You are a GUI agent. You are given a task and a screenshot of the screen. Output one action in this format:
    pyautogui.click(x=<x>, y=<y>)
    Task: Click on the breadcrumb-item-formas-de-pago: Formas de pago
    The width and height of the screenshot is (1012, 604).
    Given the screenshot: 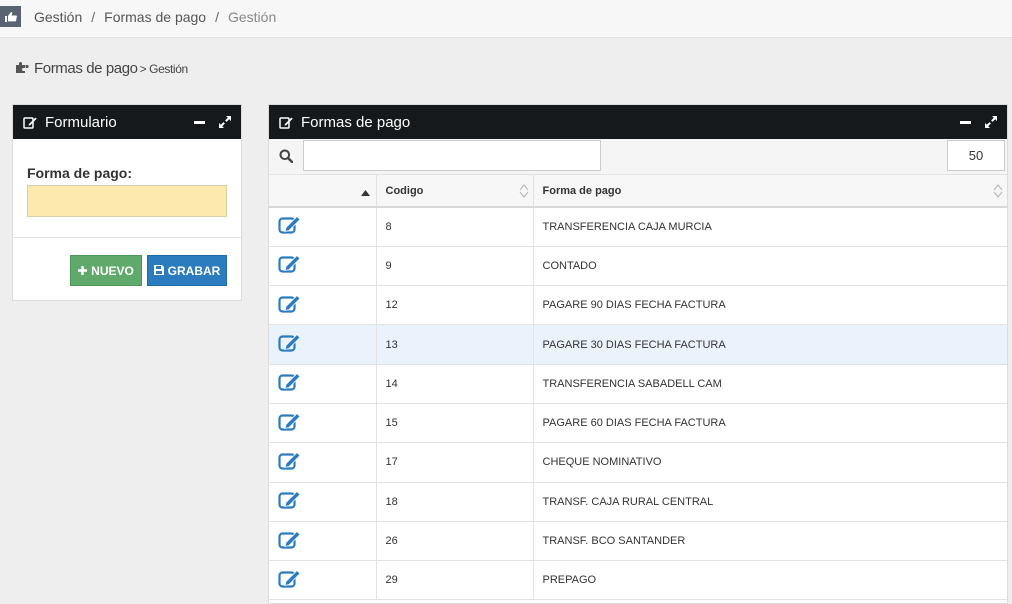 What is the action you would take?
    pyautogui.click(x=155, y=17)
    